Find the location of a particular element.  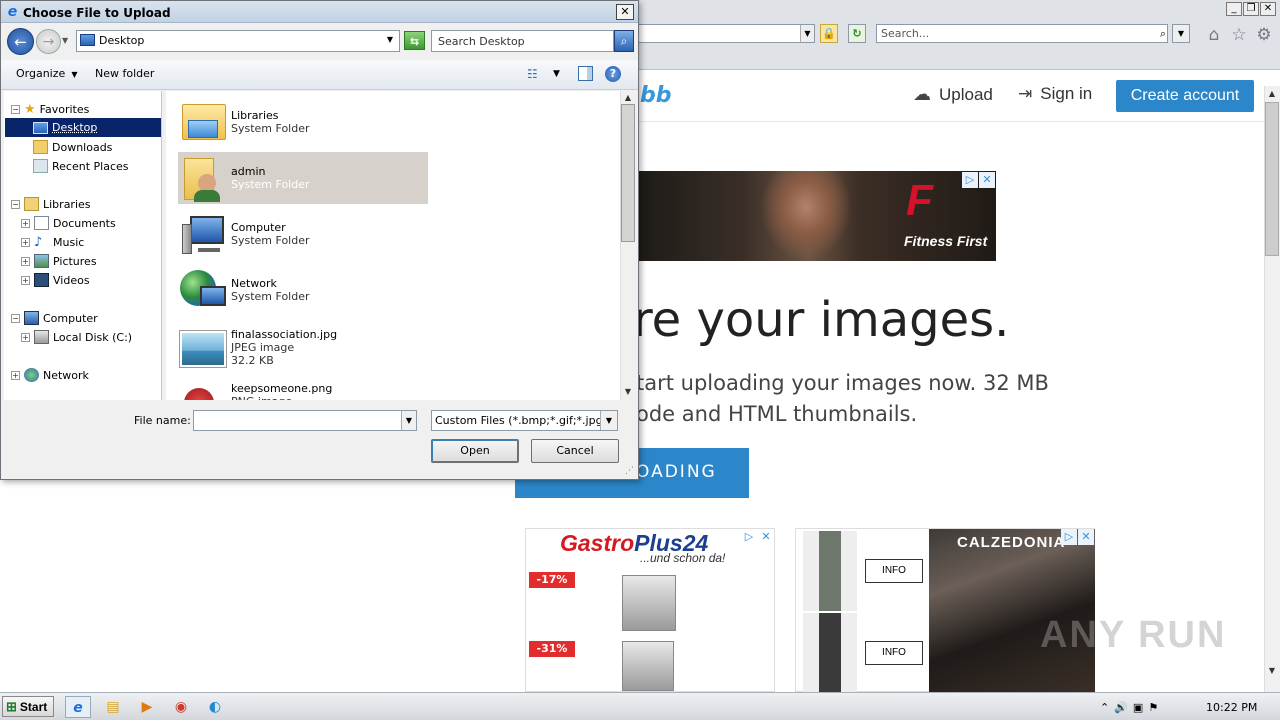

gear-icon: ⚙ is located at coordinates (1264, 35).